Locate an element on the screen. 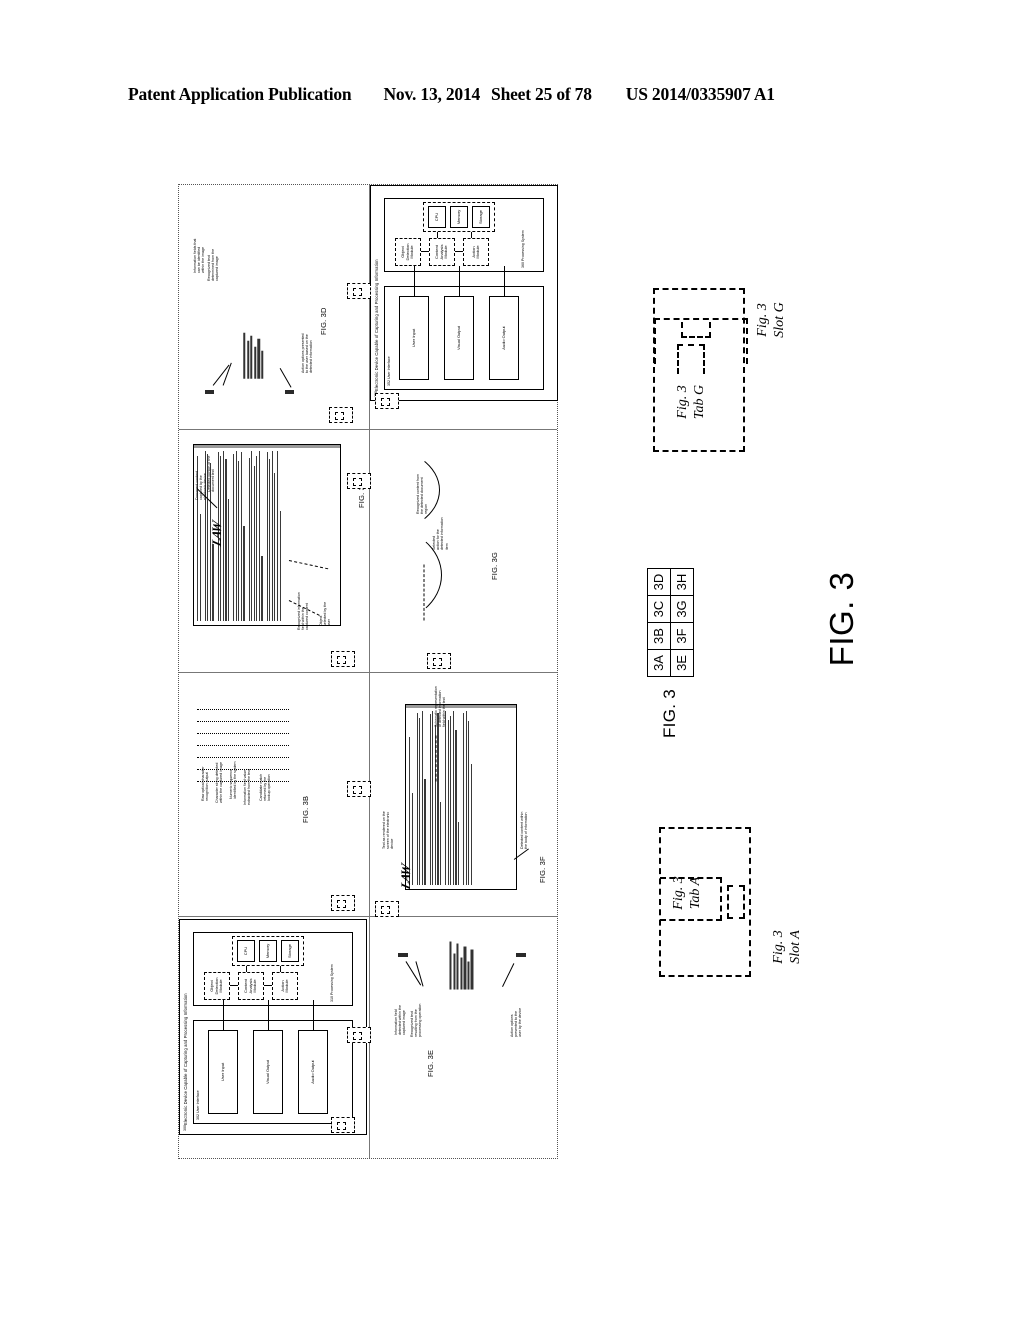 This screenshot has height=1320, width=1024. legend-a-rotated: Fig. 3 Tab A Fig. 3 Slot A is located at coordinates (744, 895).